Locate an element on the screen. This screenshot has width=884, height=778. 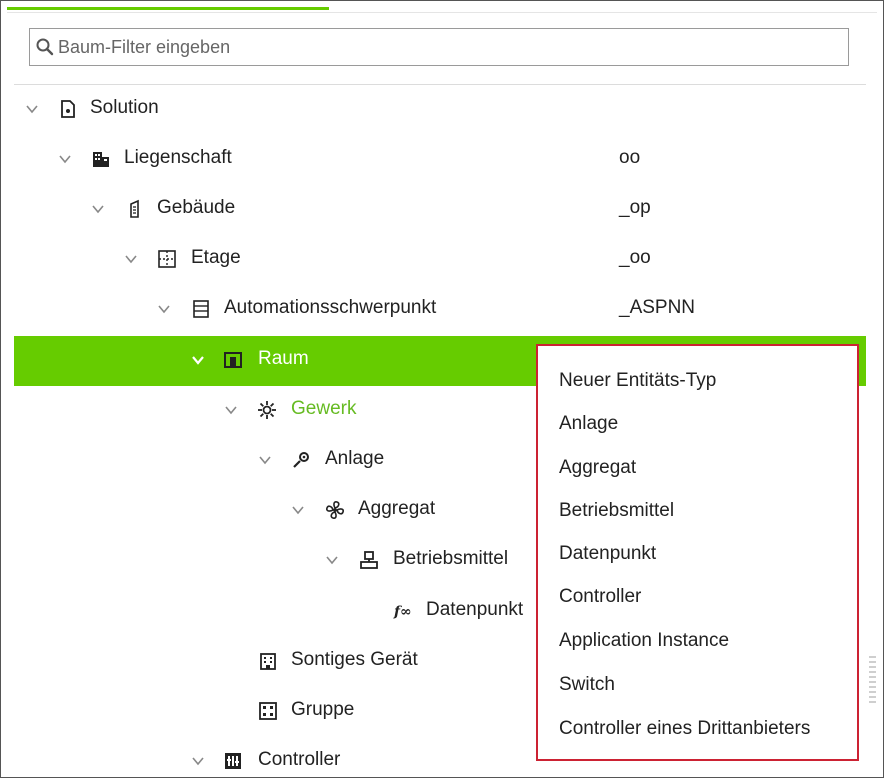
menu-item-new-entity-type: Neuer Entitäts-Typ is located at coordinates (637, 381).